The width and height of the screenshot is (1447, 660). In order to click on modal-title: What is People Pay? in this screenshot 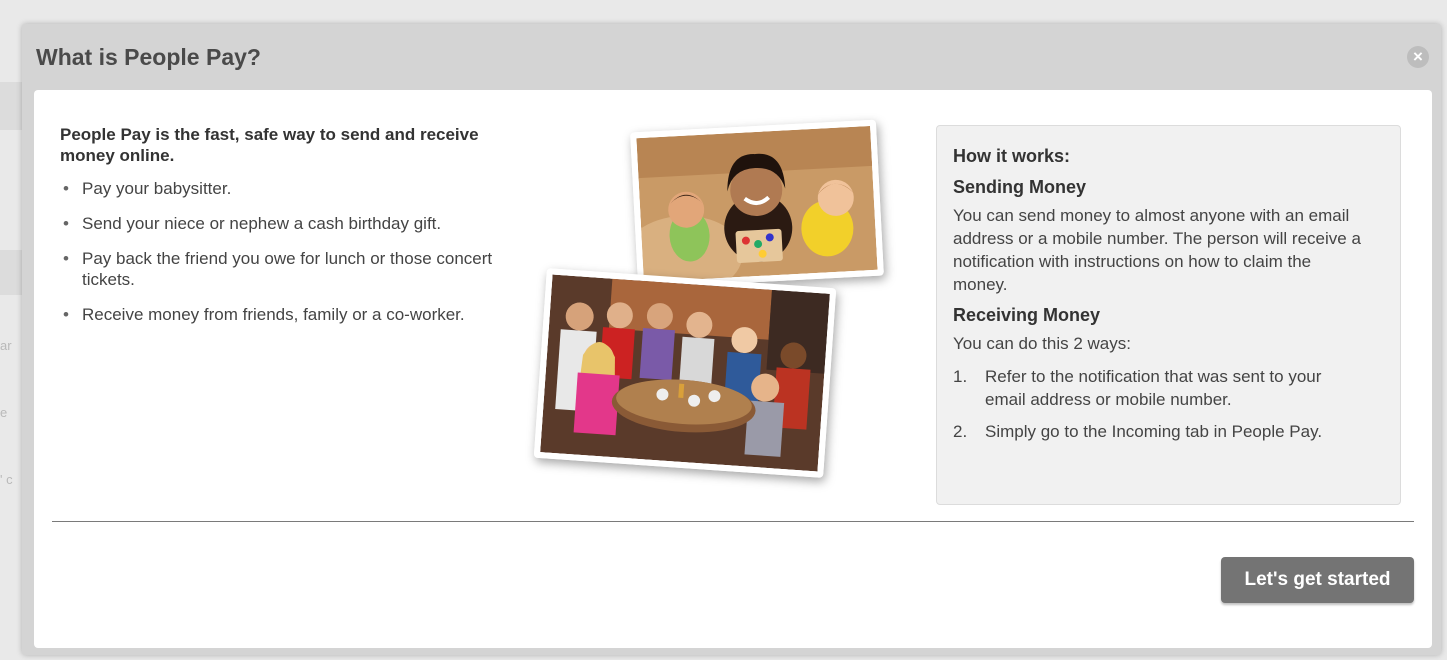, I will do `click(148, 57)`.